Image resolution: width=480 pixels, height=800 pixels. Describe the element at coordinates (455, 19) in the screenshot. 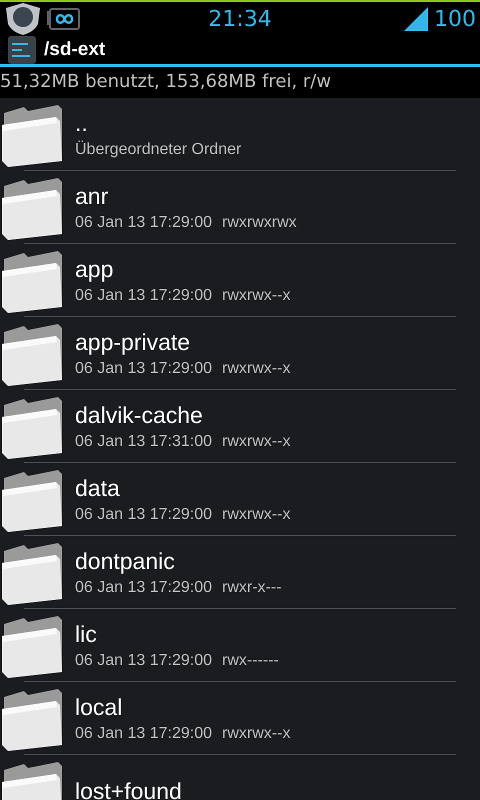

I see `battery-level-text: 100` at that location.